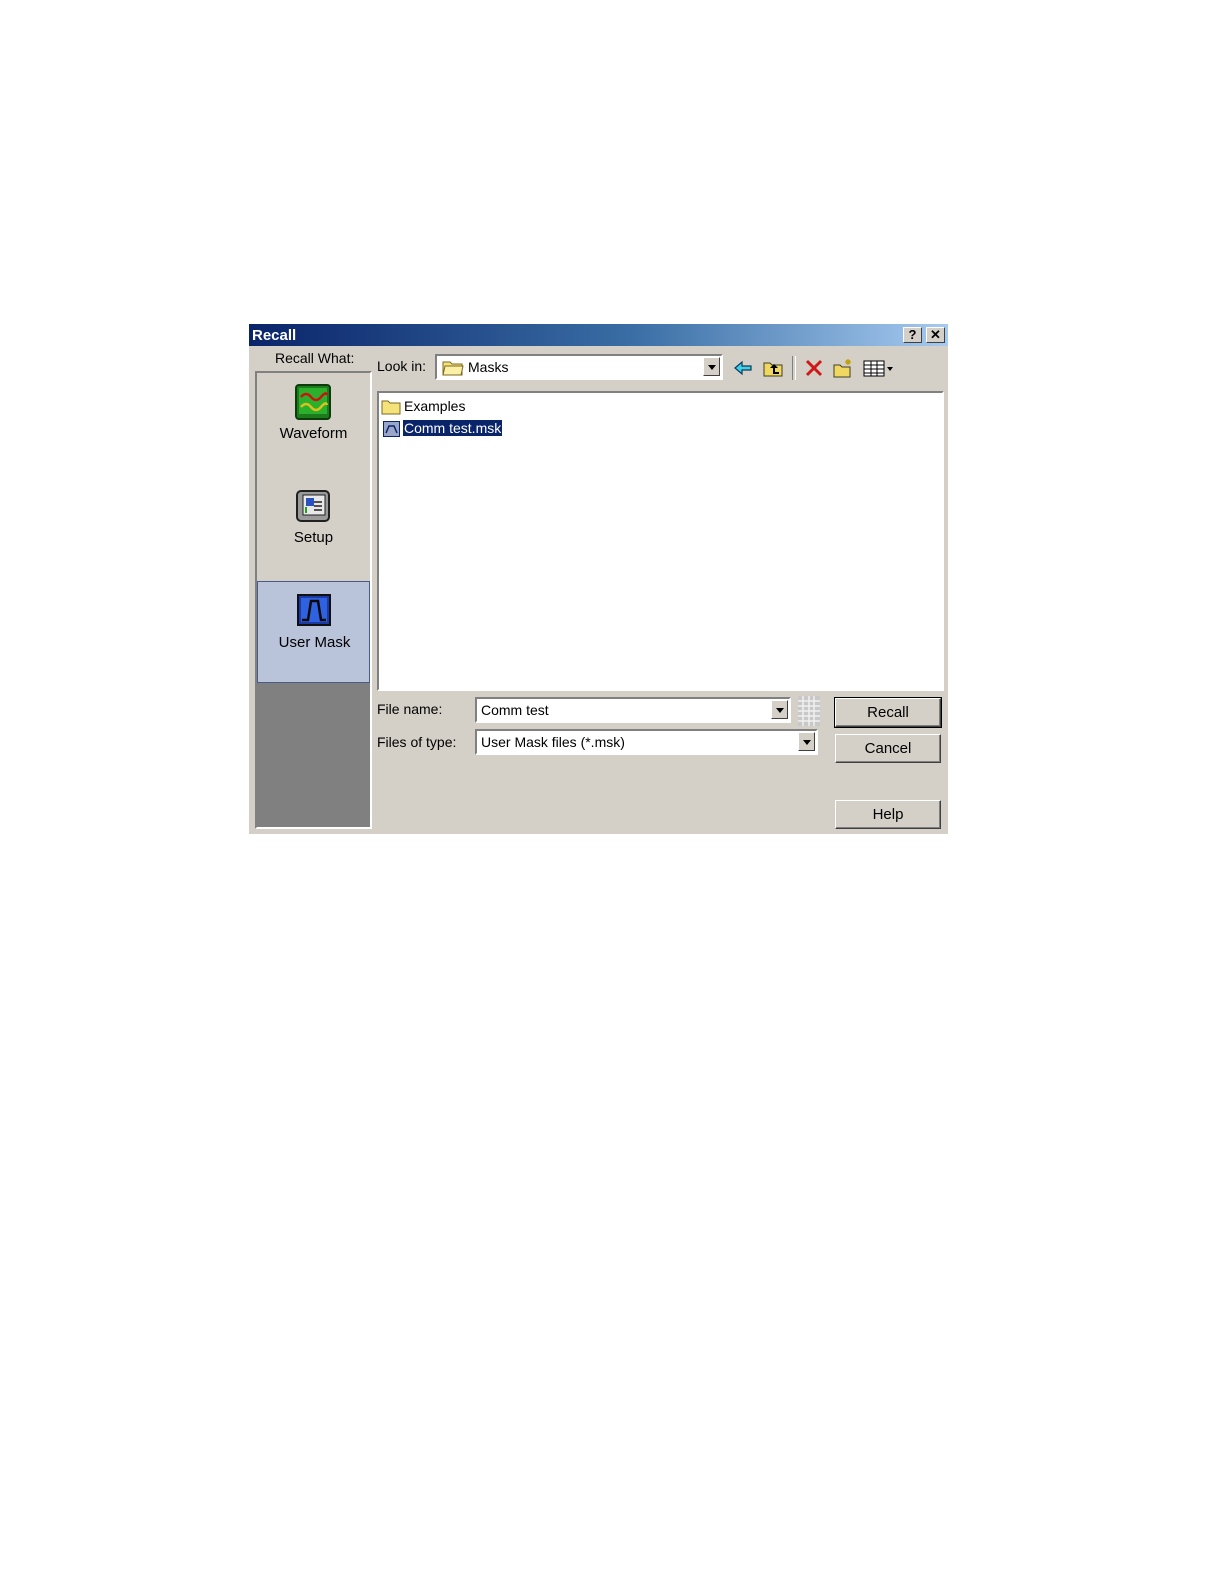 This screenshot has height=1584, width=1224. Describe the element at coordinates (488, 367) in the screenshot. I see `look-in-value: Masks` at that location.